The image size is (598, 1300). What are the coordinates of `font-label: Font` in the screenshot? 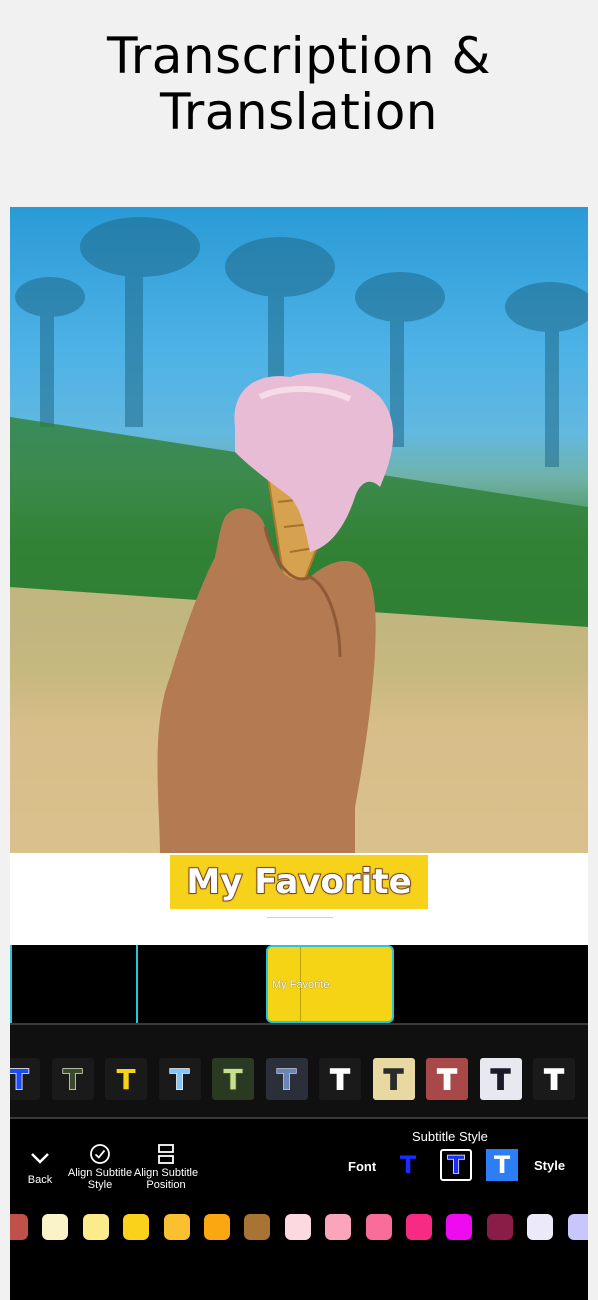 It's located at (362, 1166).